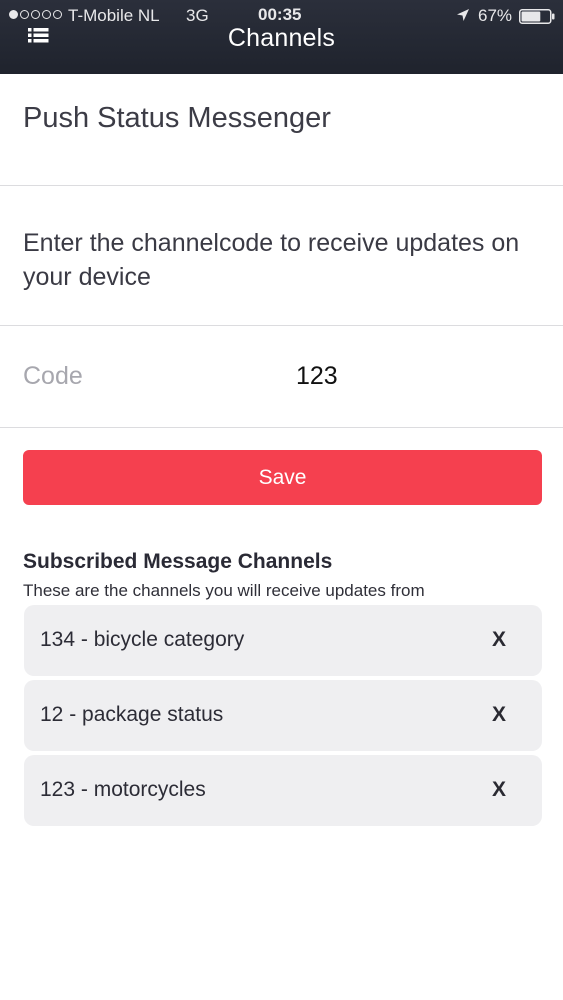 This screenshot has height=1000, width=563. I want to click on save-button: Save, so click(282, 477).